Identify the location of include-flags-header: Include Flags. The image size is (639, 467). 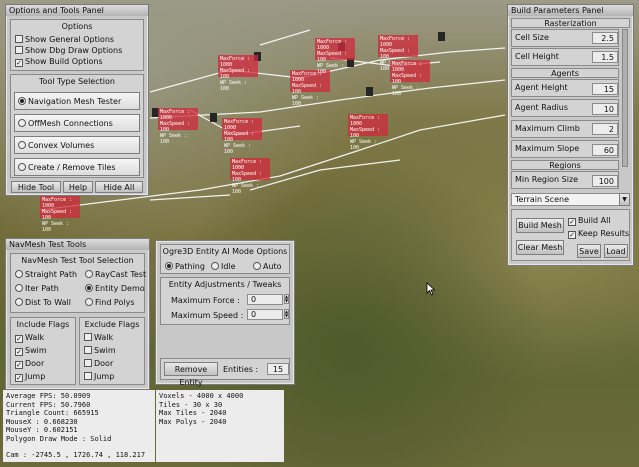
(43, 324).